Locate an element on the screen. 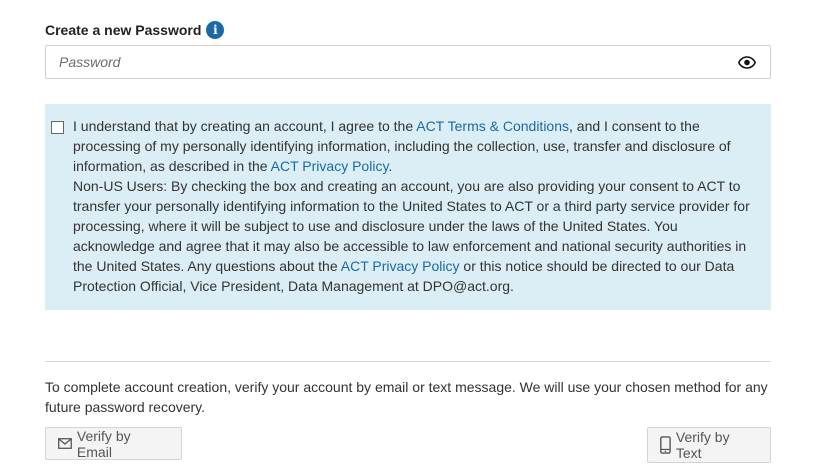 The height and width of the screenshot is (467, 839). terms-link: ACT Terms & Conditions is located at coordinates (492, 126).